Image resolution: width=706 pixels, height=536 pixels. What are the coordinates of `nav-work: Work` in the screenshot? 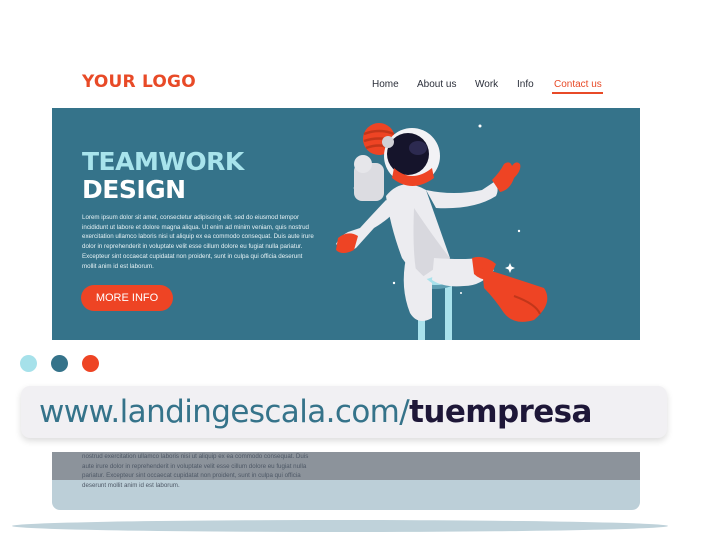 It's located at (486, 84).